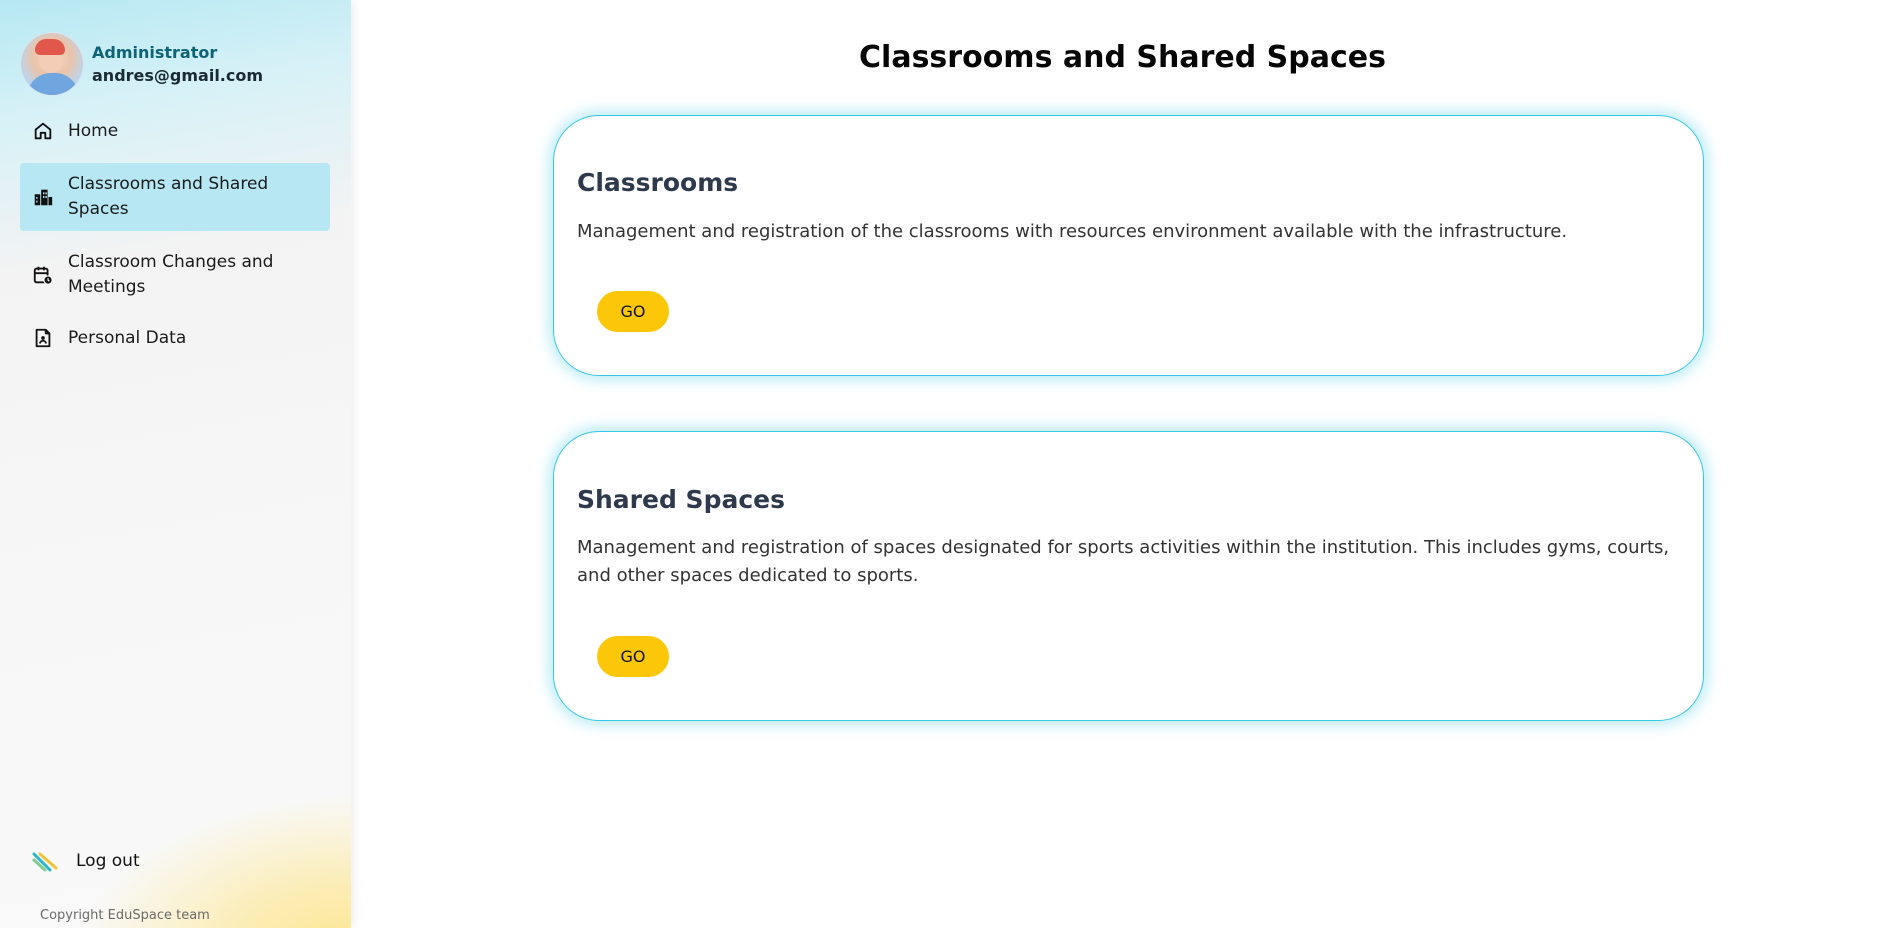  What do you see at coordinates (171, 274) in the screenshot?
I see `sidebar-item-label: Classroom Changes and Meetings` at bounding box center [171, 274].